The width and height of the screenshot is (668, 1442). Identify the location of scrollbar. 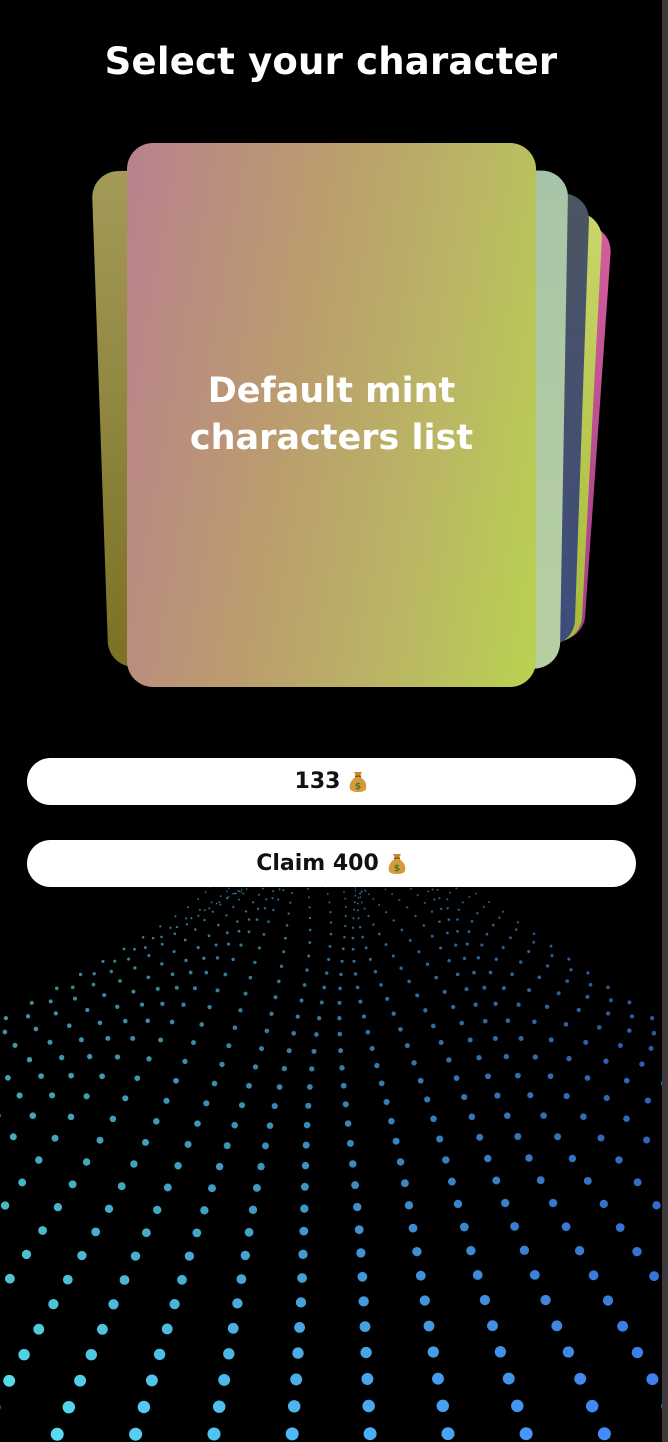
(665, 721).